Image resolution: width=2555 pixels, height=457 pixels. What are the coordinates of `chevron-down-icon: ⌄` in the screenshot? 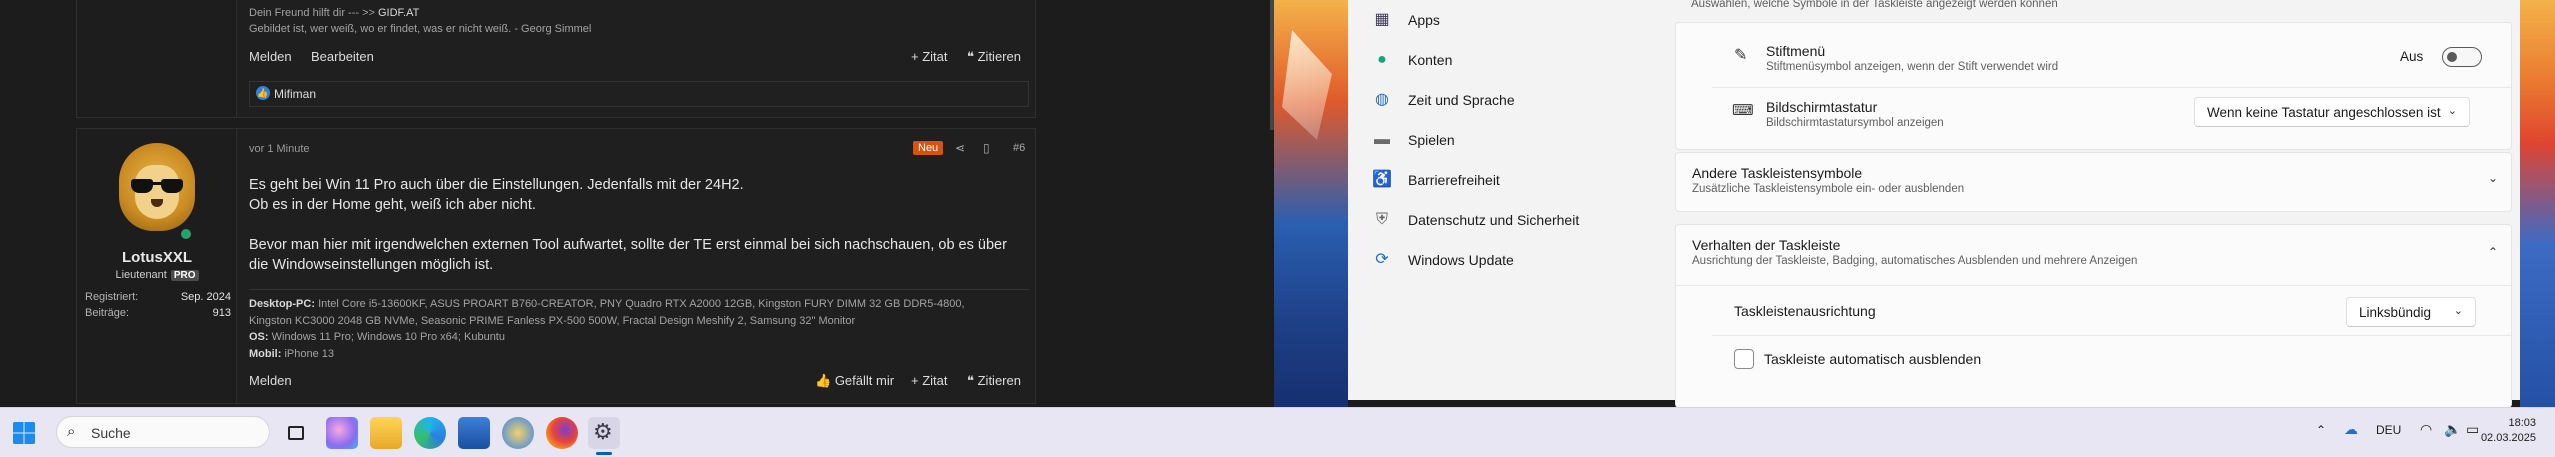 It's located at (2452, 111).